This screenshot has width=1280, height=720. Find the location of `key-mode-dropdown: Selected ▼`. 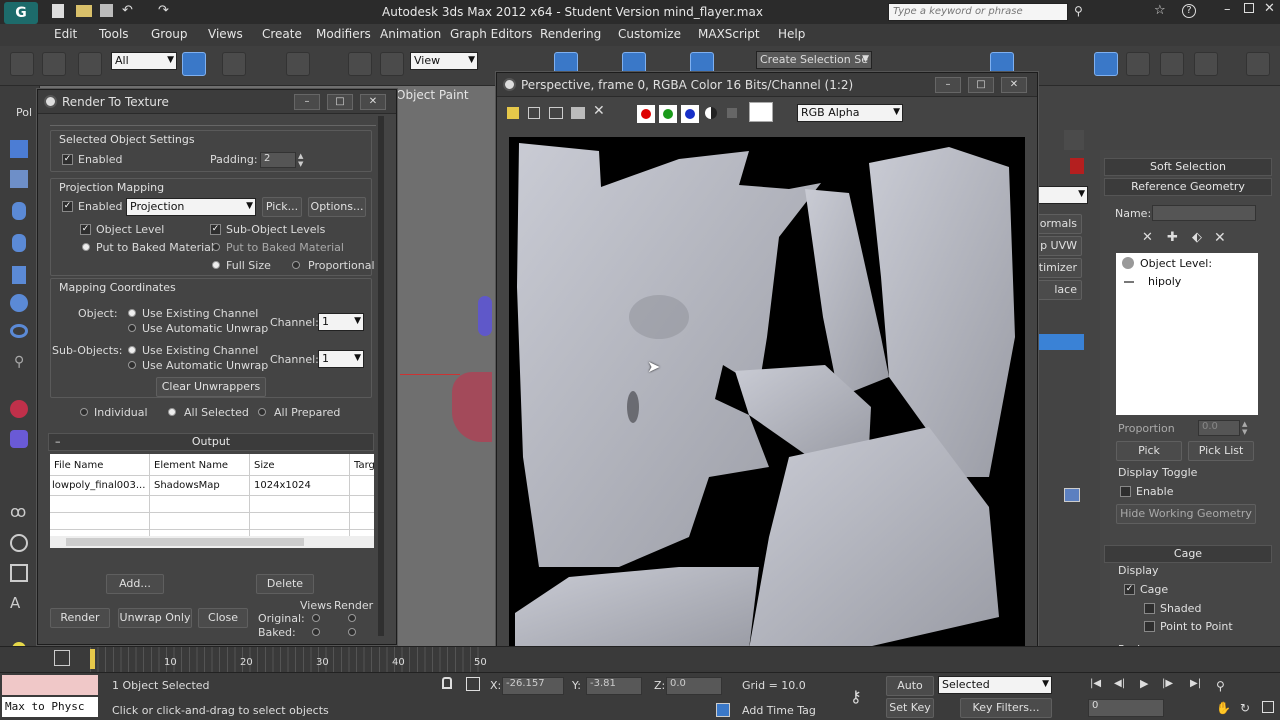

key-mode-dropdown: Selected ▼ is located at coordinates (995, 685).